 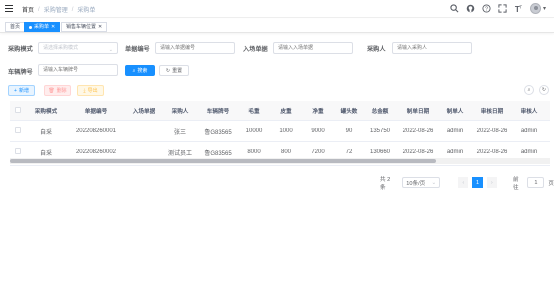 I want to click on purchase-mode-select: 请选择采购模式 ⌄, so click(x=78, y=48).